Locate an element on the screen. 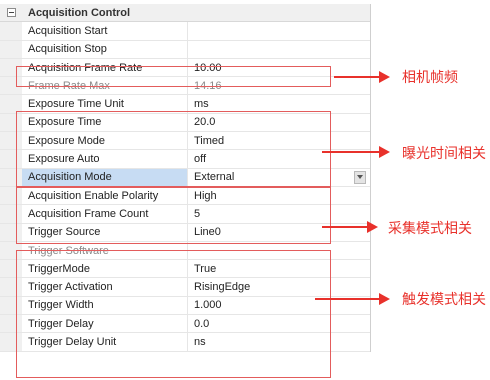 The height and width of the screenshot is (380, 490). property-value: 10.00 is located at coordinates (279, 67).